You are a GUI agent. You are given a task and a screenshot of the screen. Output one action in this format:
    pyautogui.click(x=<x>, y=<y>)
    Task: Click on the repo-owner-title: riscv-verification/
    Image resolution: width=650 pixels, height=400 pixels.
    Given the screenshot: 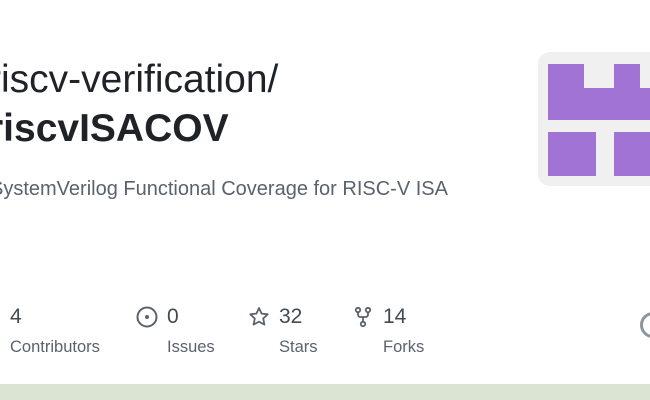 What is the action you would take?
    pyautogui.click(x=139, y=79)
    